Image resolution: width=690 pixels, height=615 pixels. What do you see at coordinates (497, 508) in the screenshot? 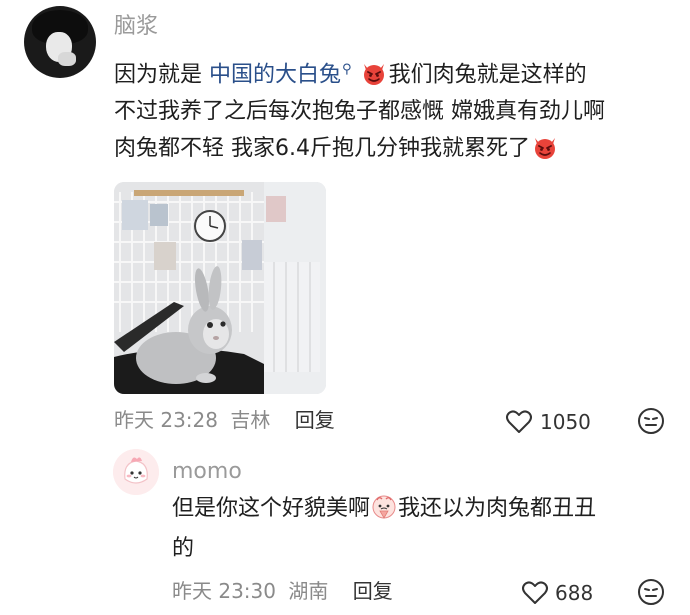
I see `reply-text-line1-after: 我还以为肉兔都丑丑` at bounding box center [497, 508].